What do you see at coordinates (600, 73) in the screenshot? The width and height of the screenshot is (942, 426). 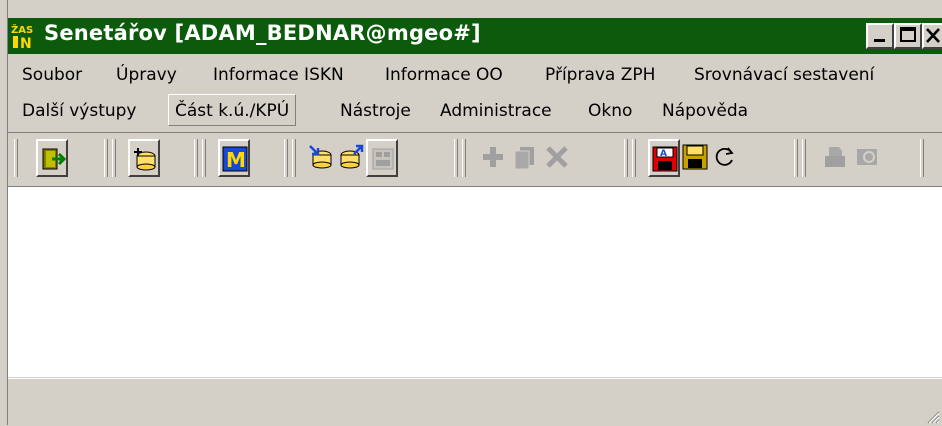 I see `menu-priprava-zph: Příprava ZPH` at bounding box center [600, 73].